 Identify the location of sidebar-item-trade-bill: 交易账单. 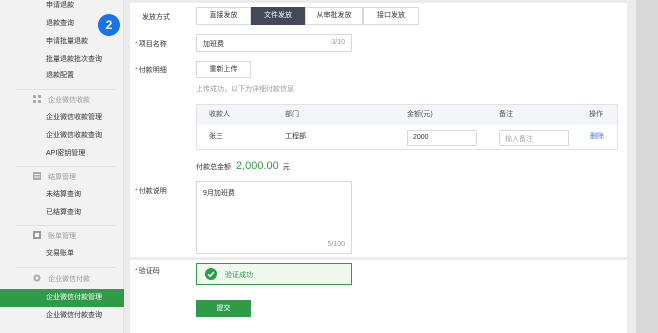
(62, 254).